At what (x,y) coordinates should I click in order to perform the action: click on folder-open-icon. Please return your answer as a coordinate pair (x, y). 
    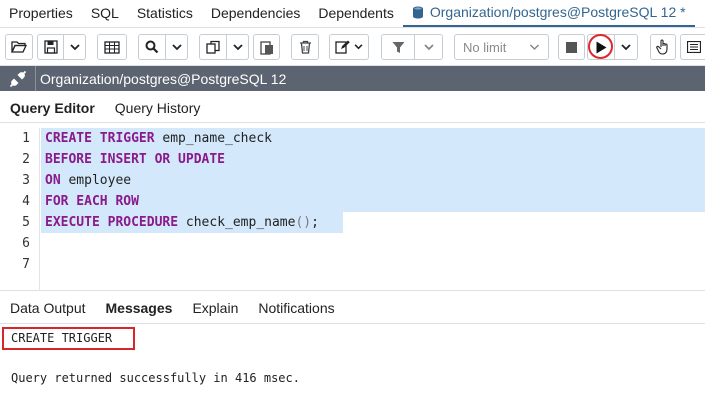
    Looking at the image, I should click on (19, 47).